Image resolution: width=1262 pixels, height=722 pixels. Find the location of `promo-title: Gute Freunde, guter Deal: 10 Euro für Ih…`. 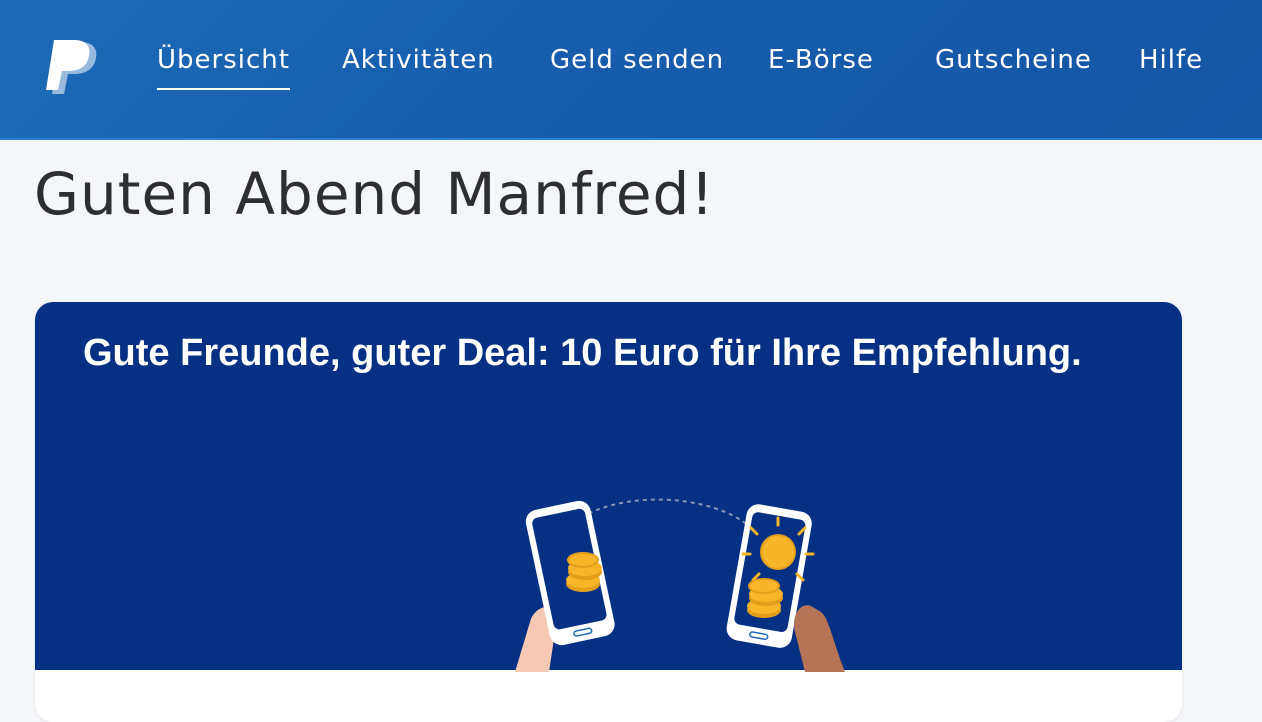

promo-title: Gute Freunde, guter Deal: 10 Euro für Ih… is located at coordinates (582, 353).